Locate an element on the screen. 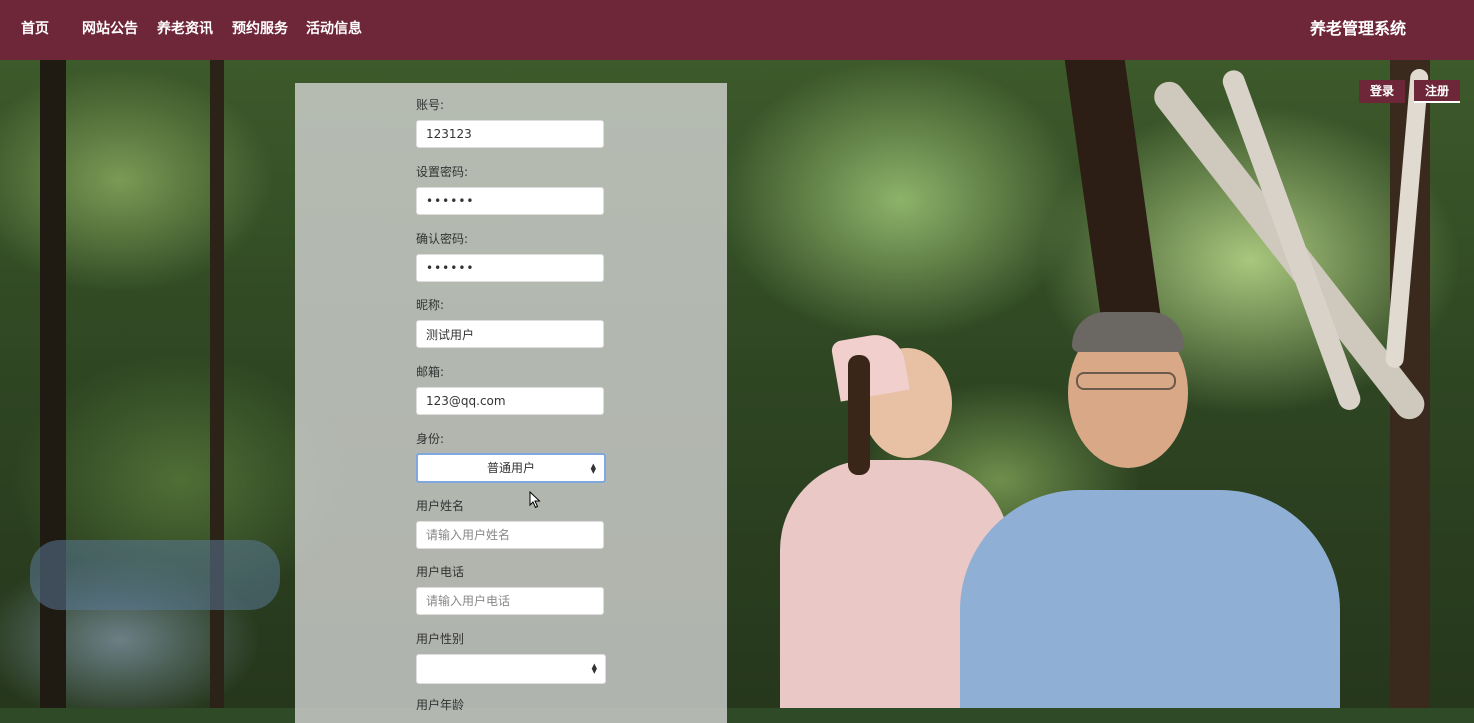  nickname-label: 昵称: is located at coordinates (430, 305).